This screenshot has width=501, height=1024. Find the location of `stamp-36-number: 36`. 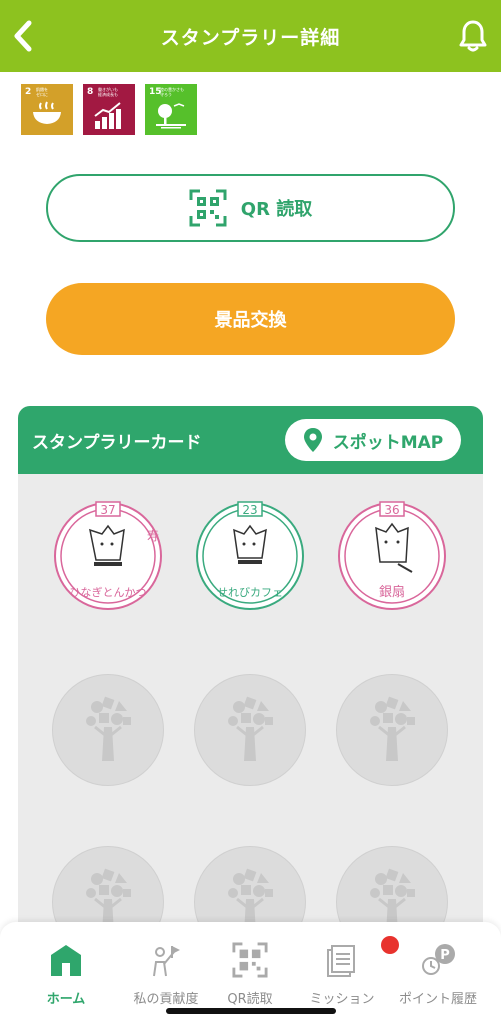

stamp-36-number: 36 is located at coordinates (391, 510).